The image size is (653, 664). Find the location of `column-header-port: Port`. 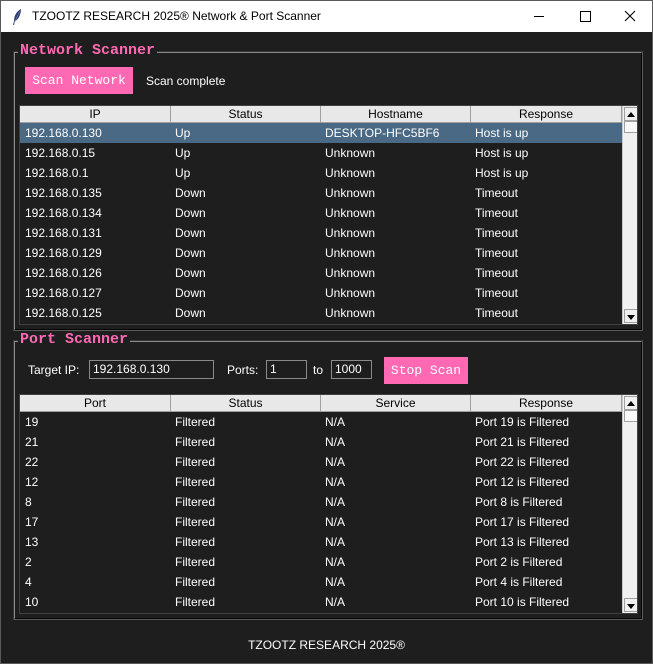

column-header-port: Port is located at coordinates (95, 403).